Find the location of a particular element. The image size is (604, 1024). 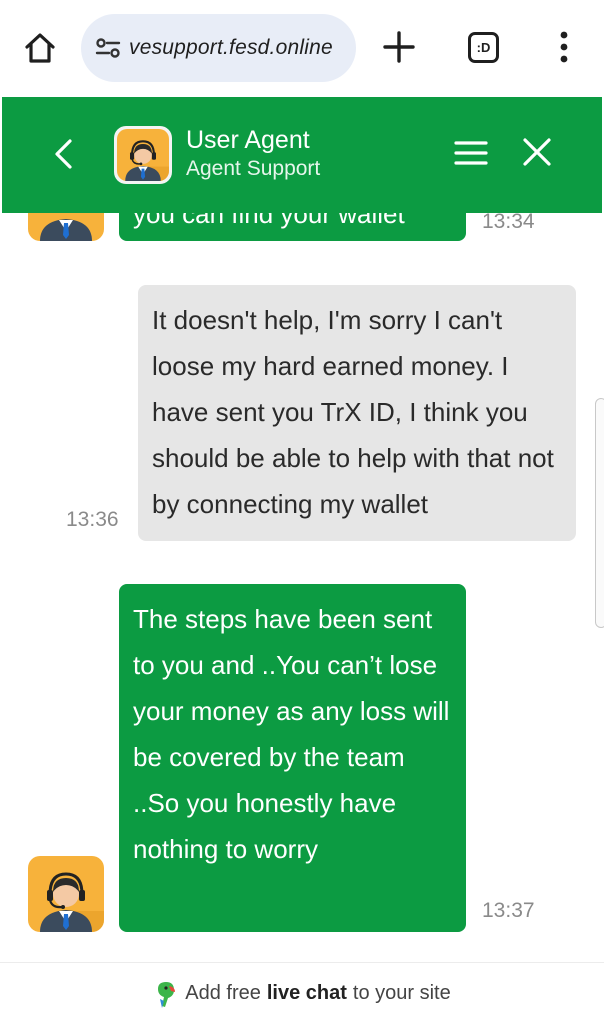

site-settings-icon is located at coordinates (108, 48).